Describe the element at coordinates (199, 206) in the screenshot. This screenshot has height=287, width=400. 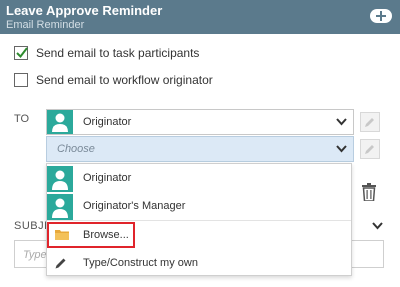
I see `dropdown-item-originators-manager: Originator's Manager` at that location.